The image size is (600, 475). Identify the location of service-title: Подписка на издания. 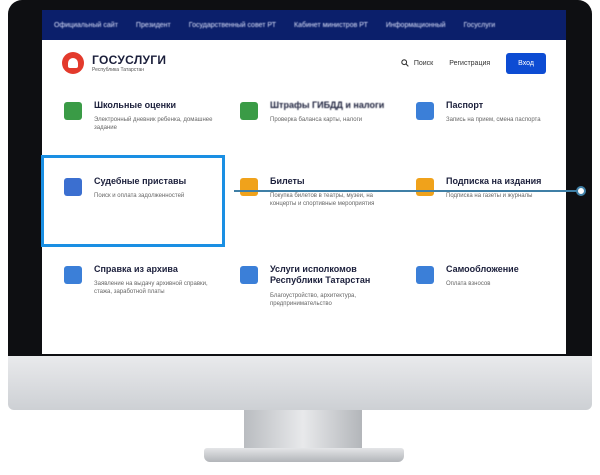
(494, 181).